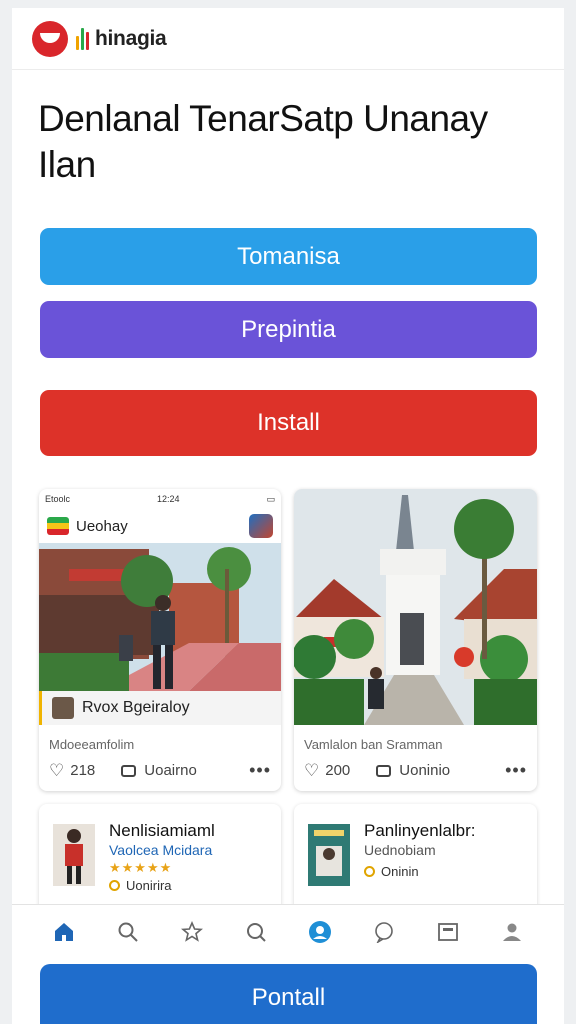 The width and height of the screenshot is (576, 1024). I want to click on card-actions: ♡ 218 Uoairno •••, so click(160, 770).